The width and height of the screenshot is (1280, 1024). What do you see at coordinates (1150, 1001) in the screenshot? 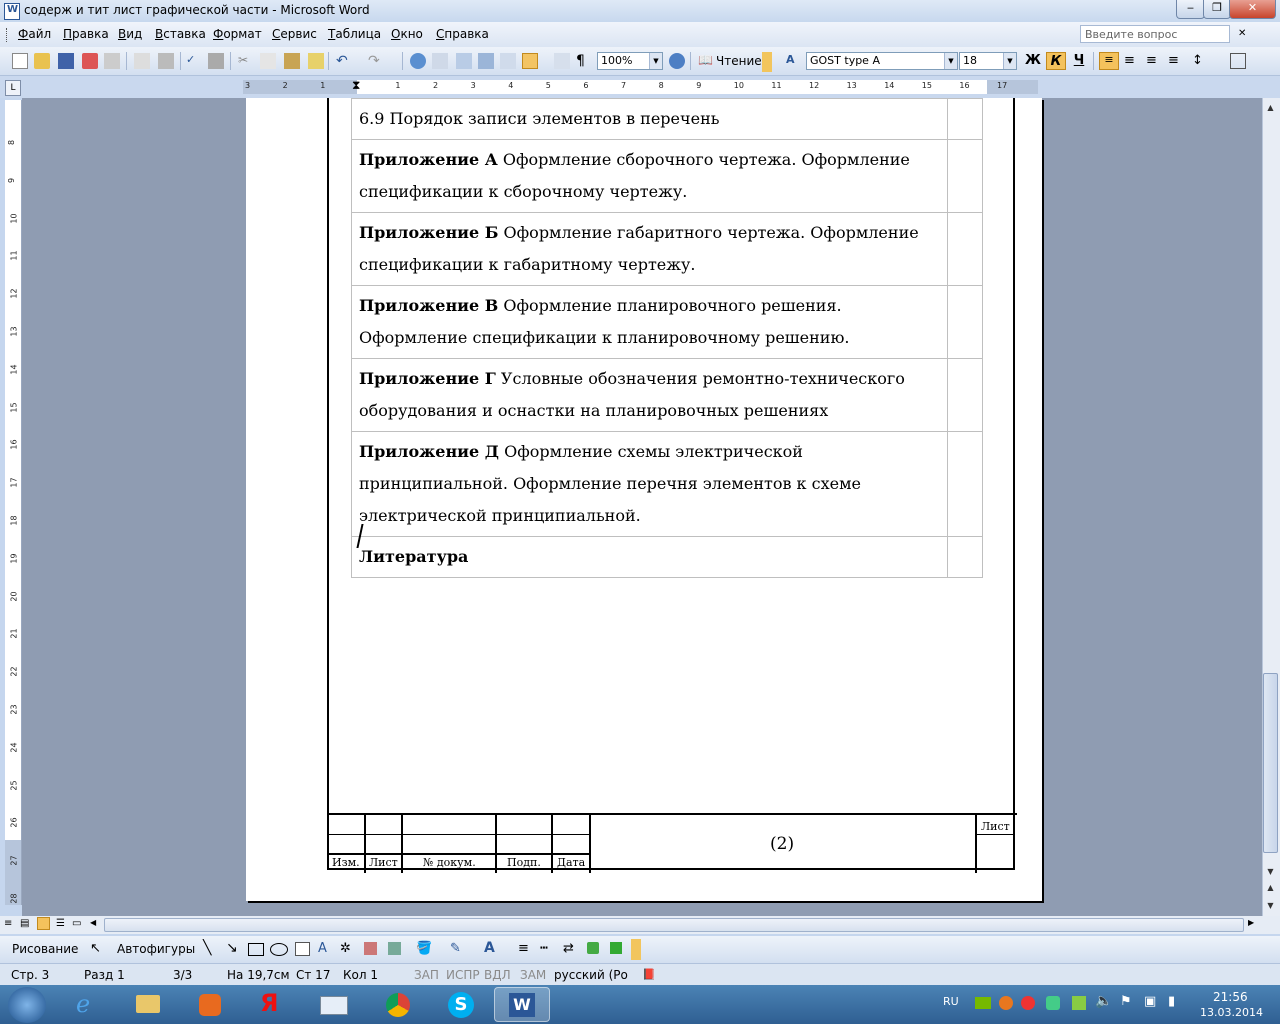
I see `network-icon: ▣` at bounding box center [1150, 1001].